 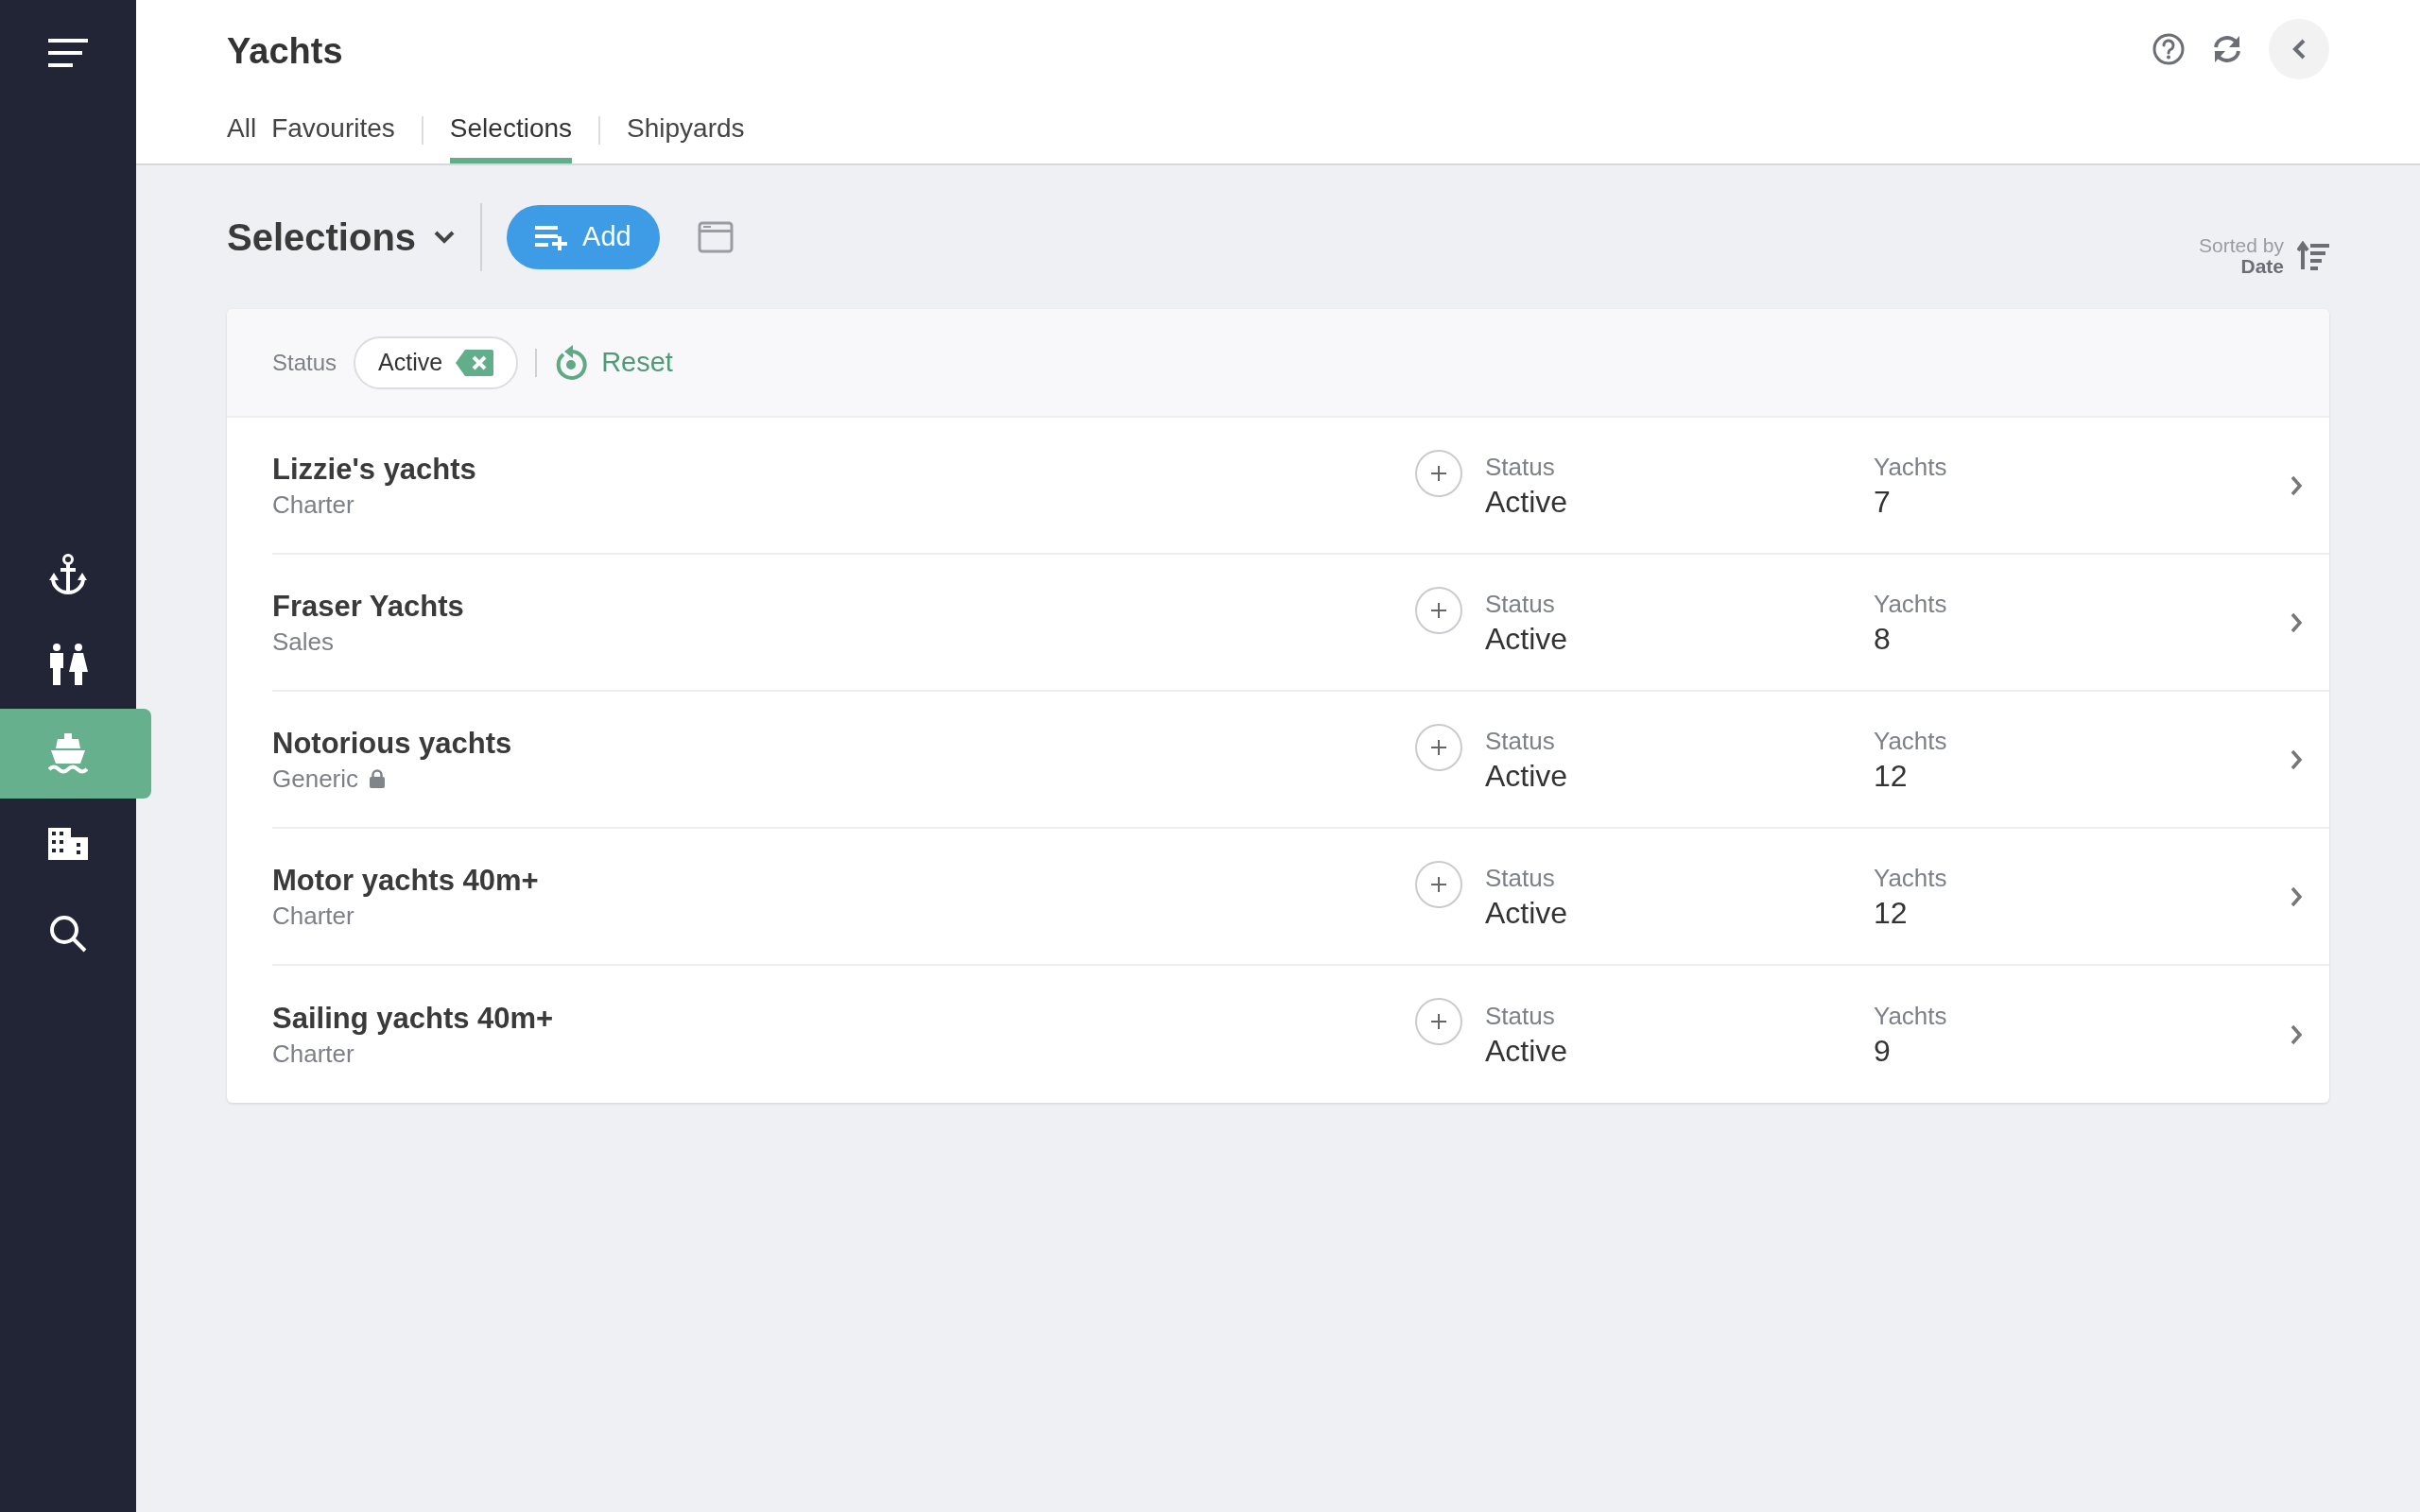 I want to click on selection-name: Sailing yachts 40m+, so click(x=414, y=1018).